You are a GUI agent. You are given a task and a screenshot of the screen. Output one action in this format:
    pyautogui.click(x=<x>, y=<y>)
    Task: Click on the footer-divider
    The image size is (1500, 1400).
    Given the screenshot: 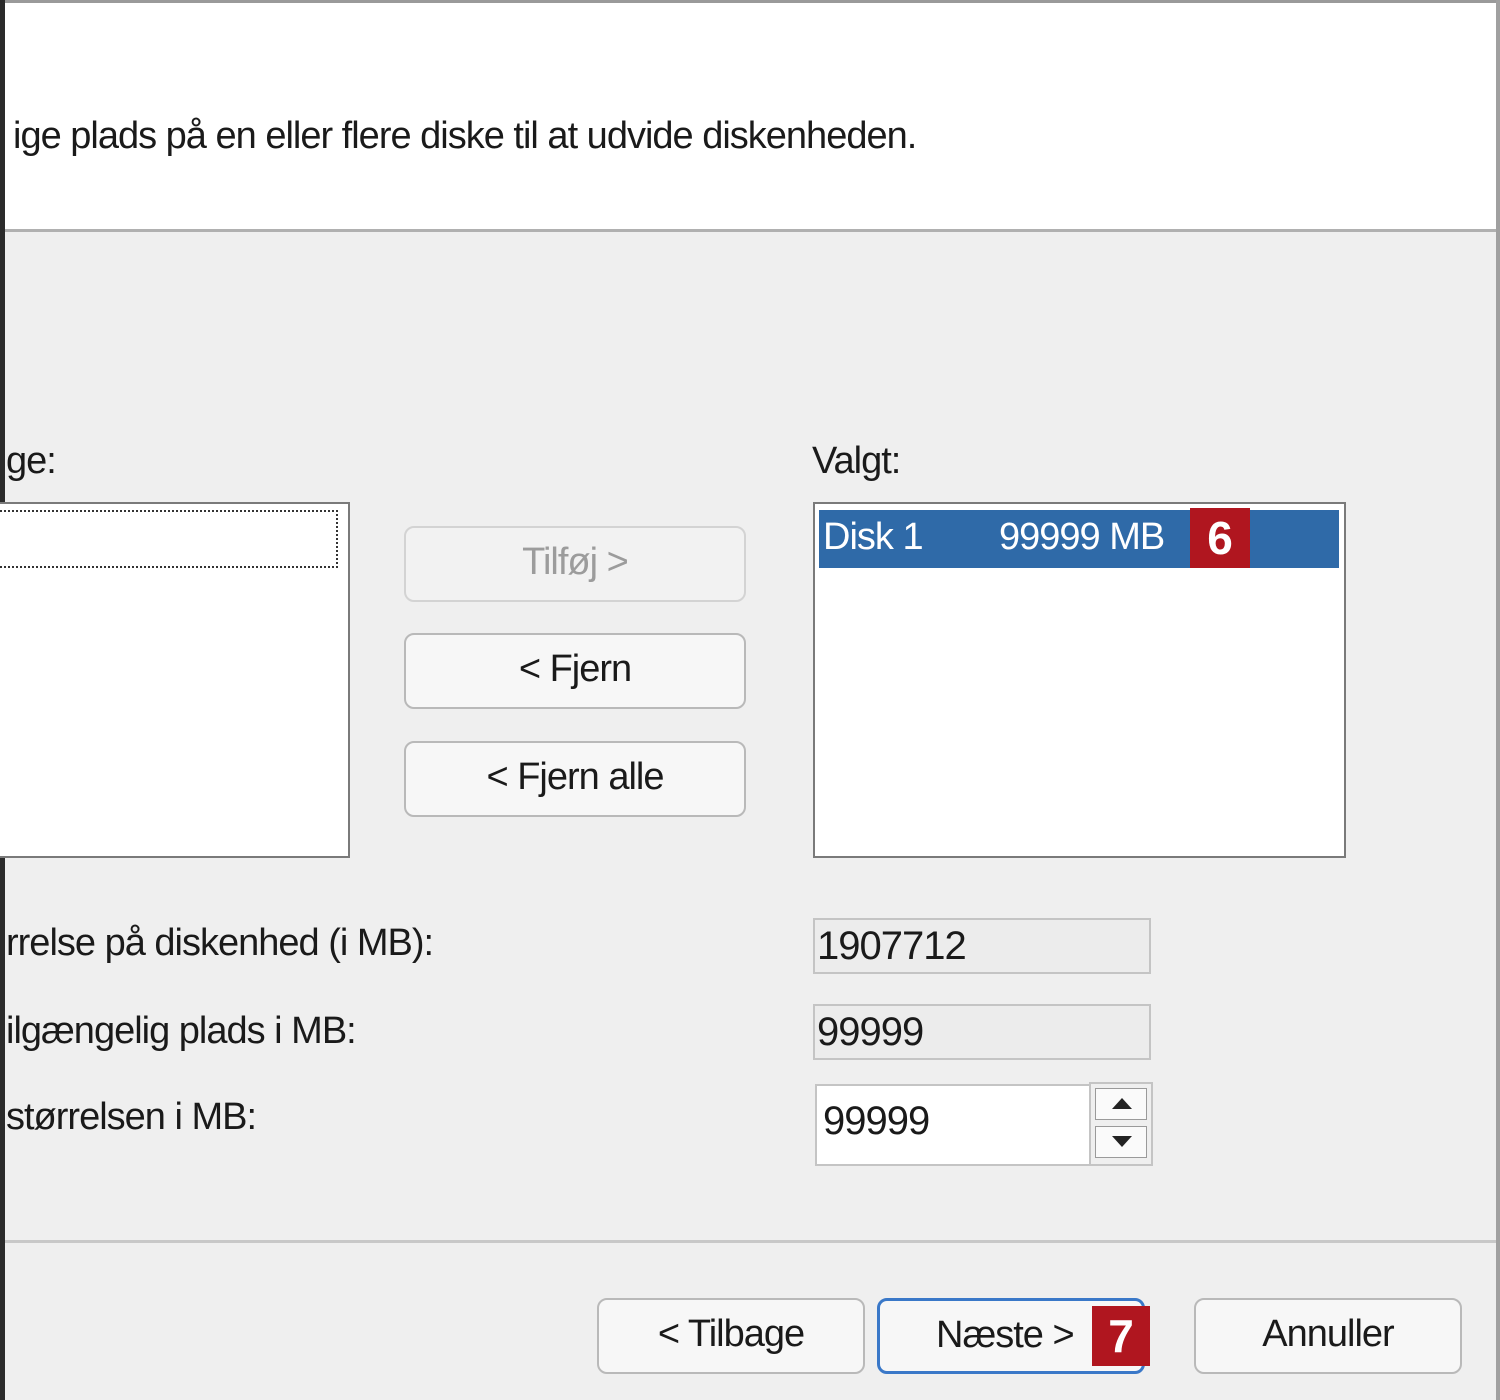 What is the action you would take?
    pyautogui.click(x=750, y=1241)
    